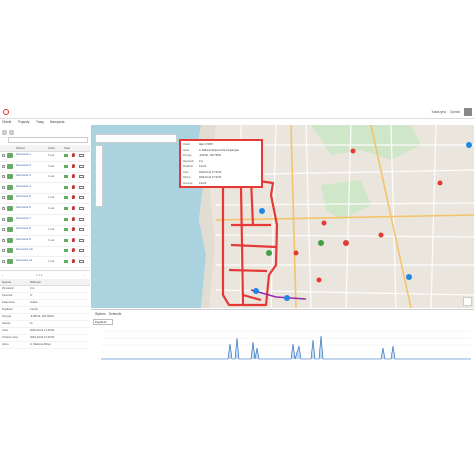 The height and width of the screenshot is (474, 474). Describe the element at coordinates (23, 207) in the screenshot. I see `object-name: Kierowca 6` at that location.